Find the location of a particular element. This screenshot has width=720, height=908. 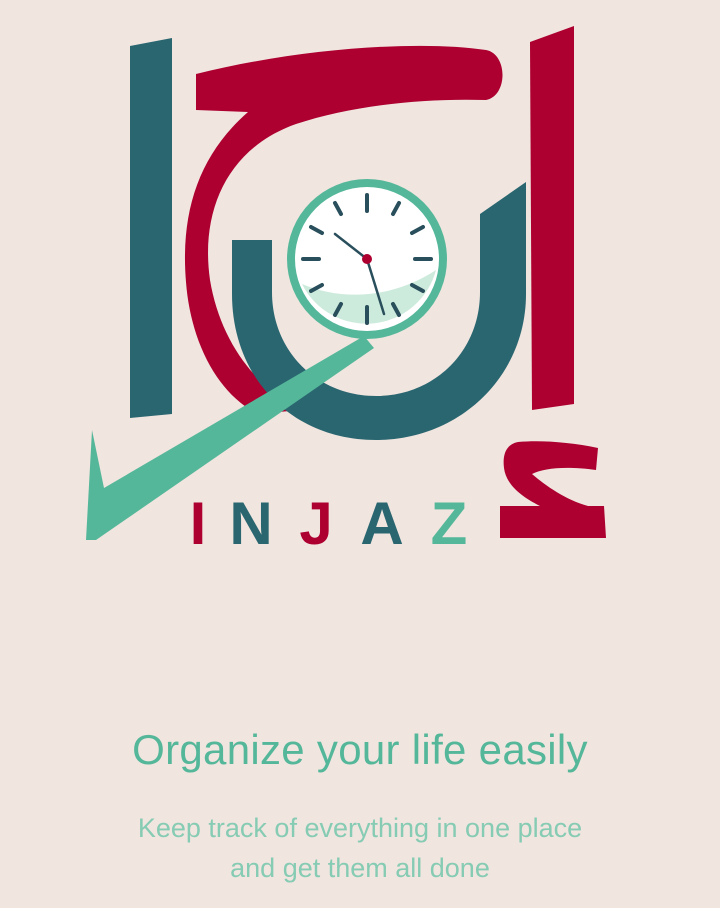

logo-letter-i: I is located at coordinates (198, 523).